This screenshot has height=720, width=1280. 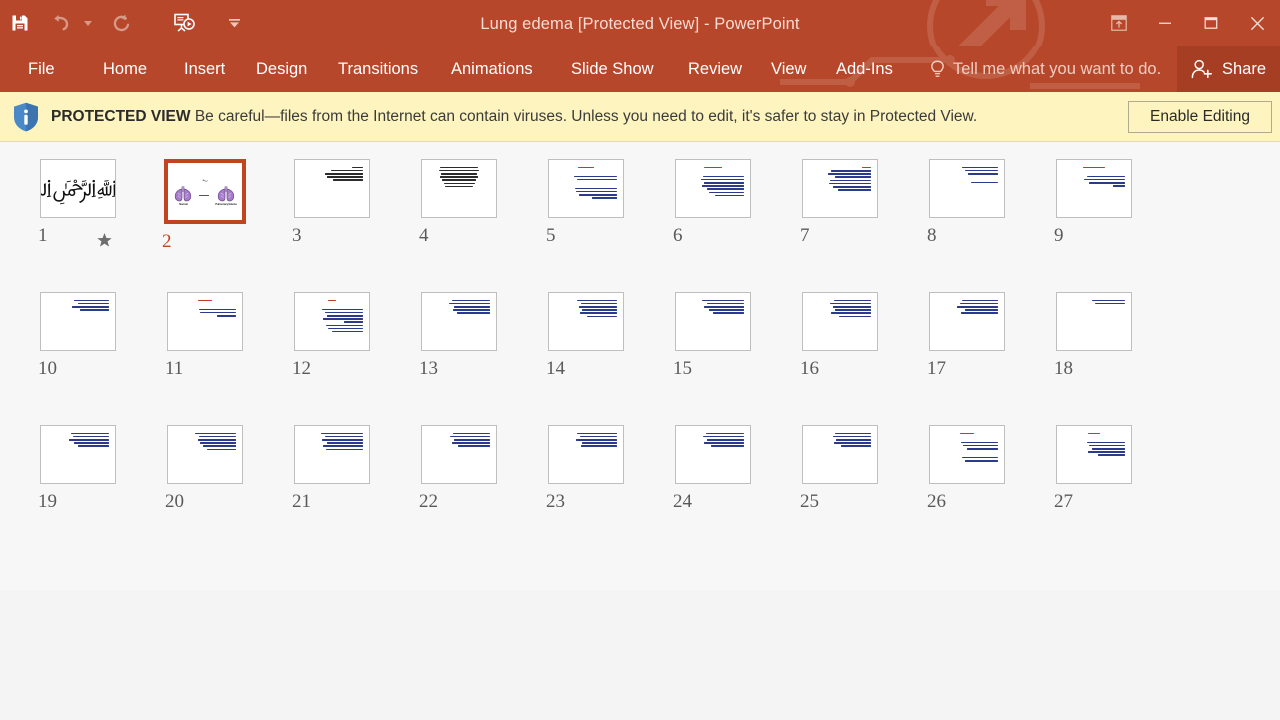 What do you see at coordinates (466, 358) in the screenshot?
I see `slide-thumbnail-13: 13` at bounding box center [466, 358].